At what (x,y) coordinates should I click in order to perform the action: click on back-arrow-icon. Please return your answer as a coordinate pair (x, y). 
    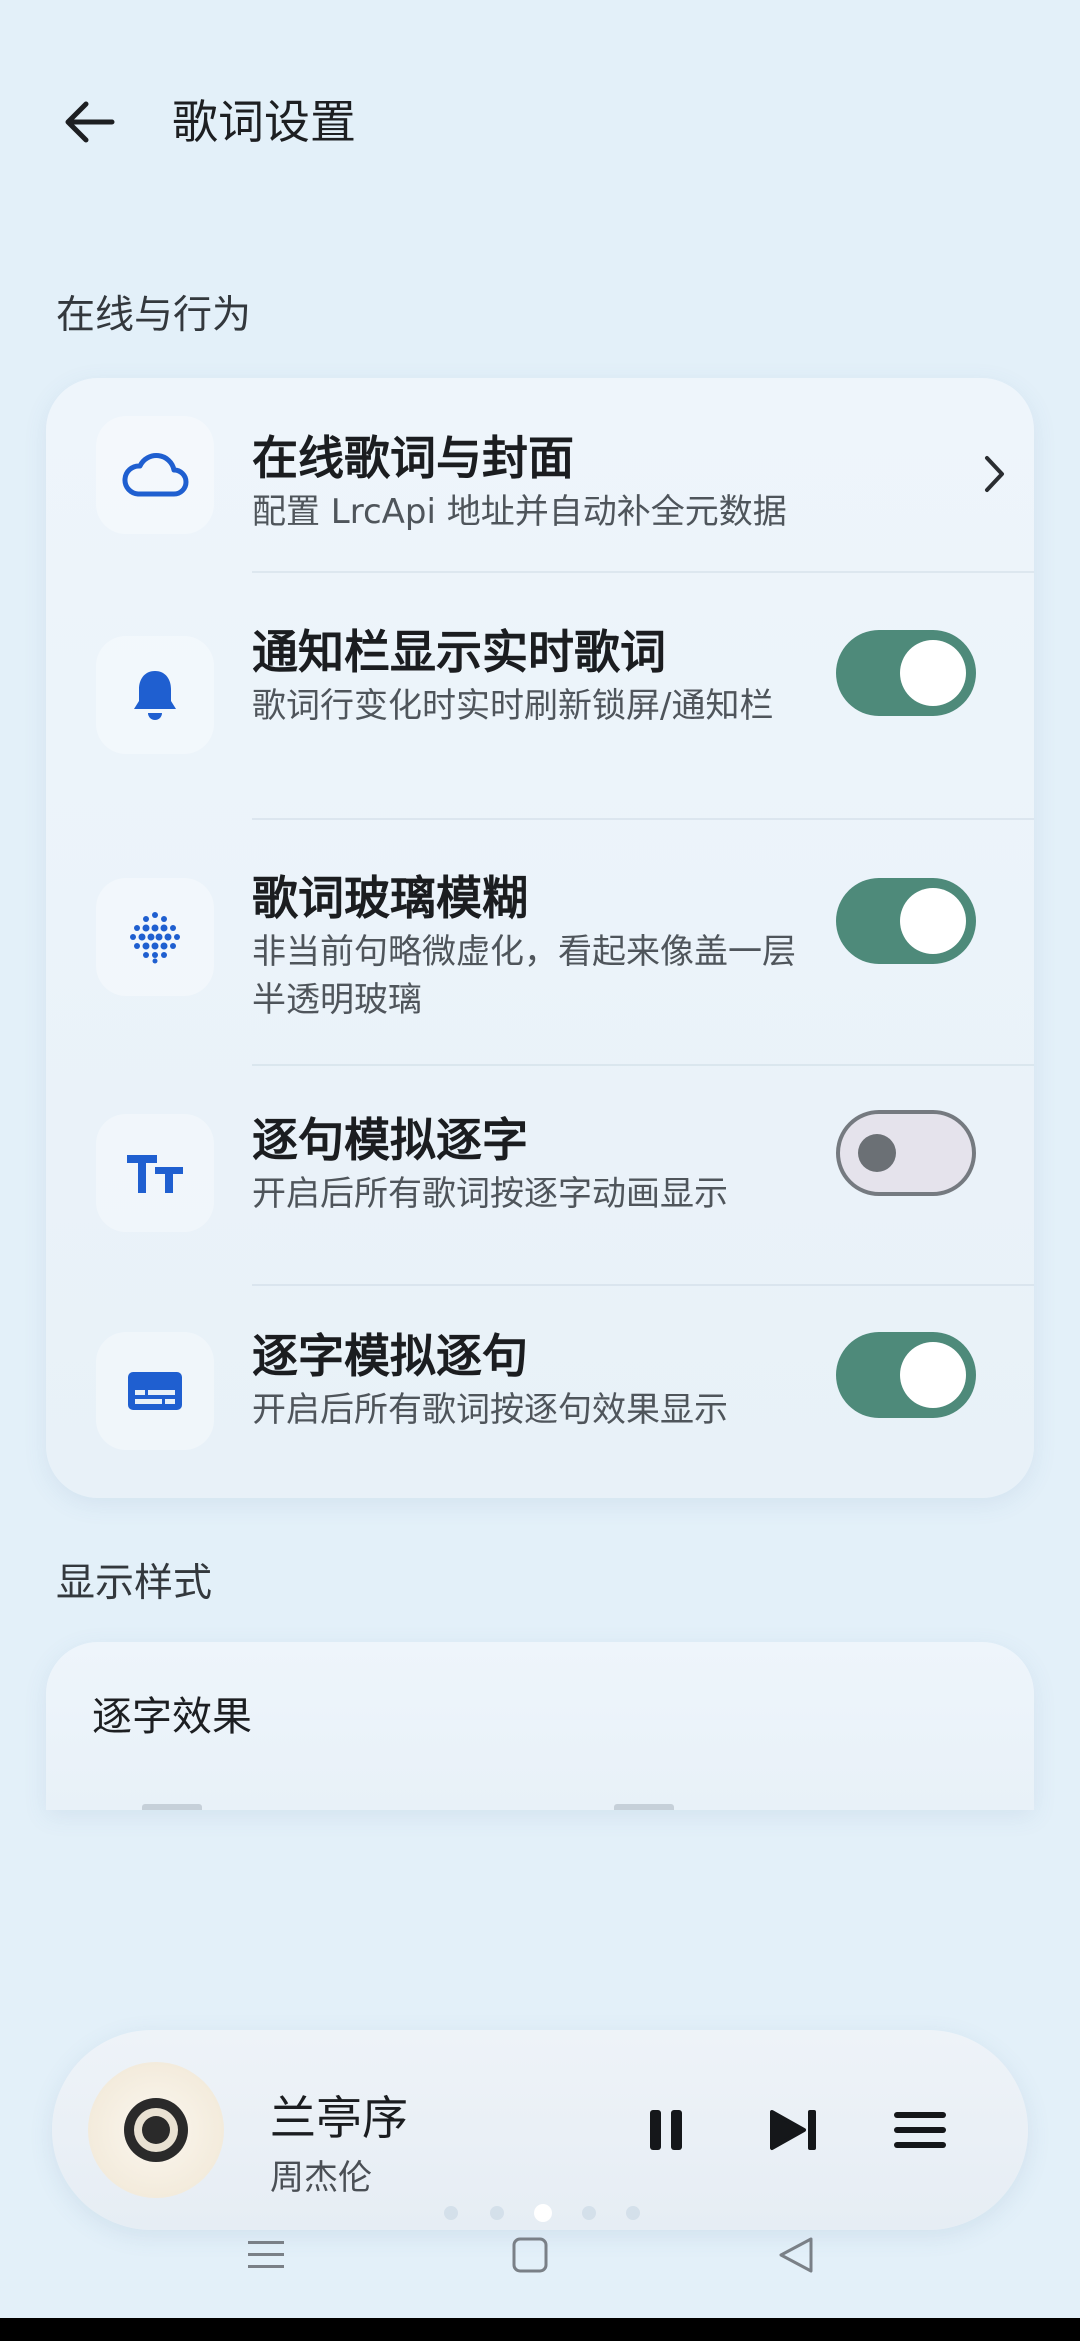
    Looking at the image, I should click on (90, 122).